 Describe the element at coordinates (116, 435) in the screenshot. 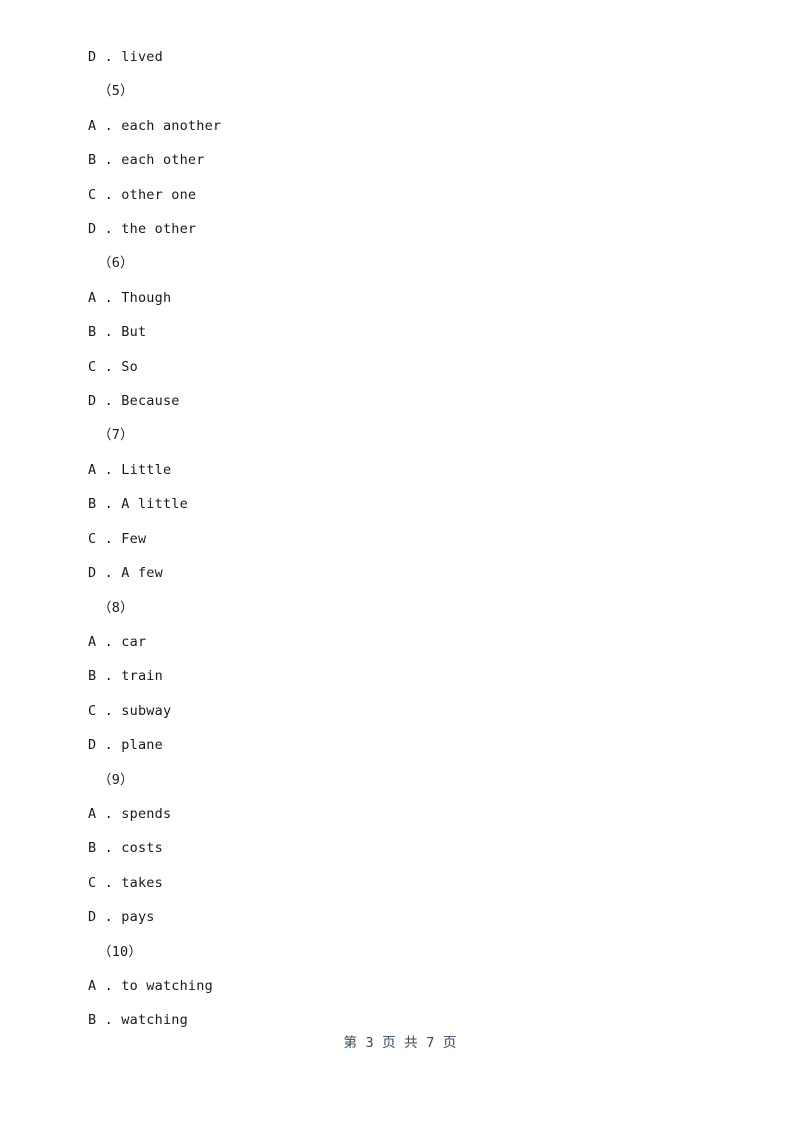

I see `question-number: （7）` at that location.